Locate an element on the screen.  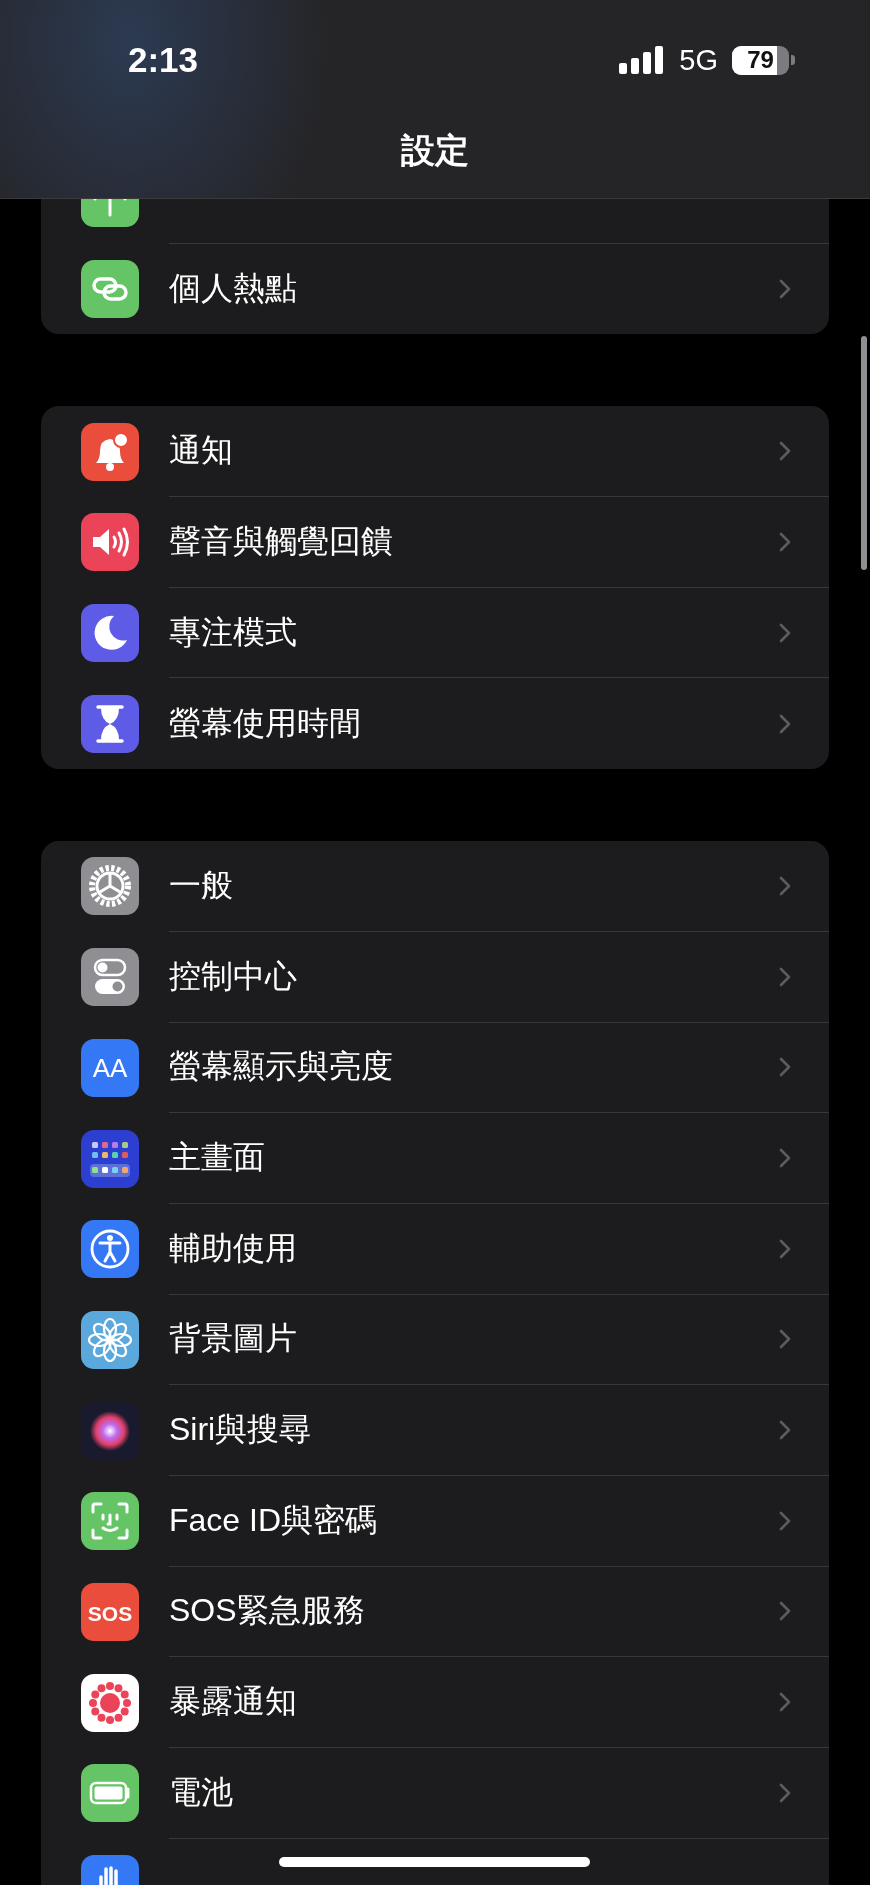
sos-icon: SOS is located at coordinates (110, 1611).